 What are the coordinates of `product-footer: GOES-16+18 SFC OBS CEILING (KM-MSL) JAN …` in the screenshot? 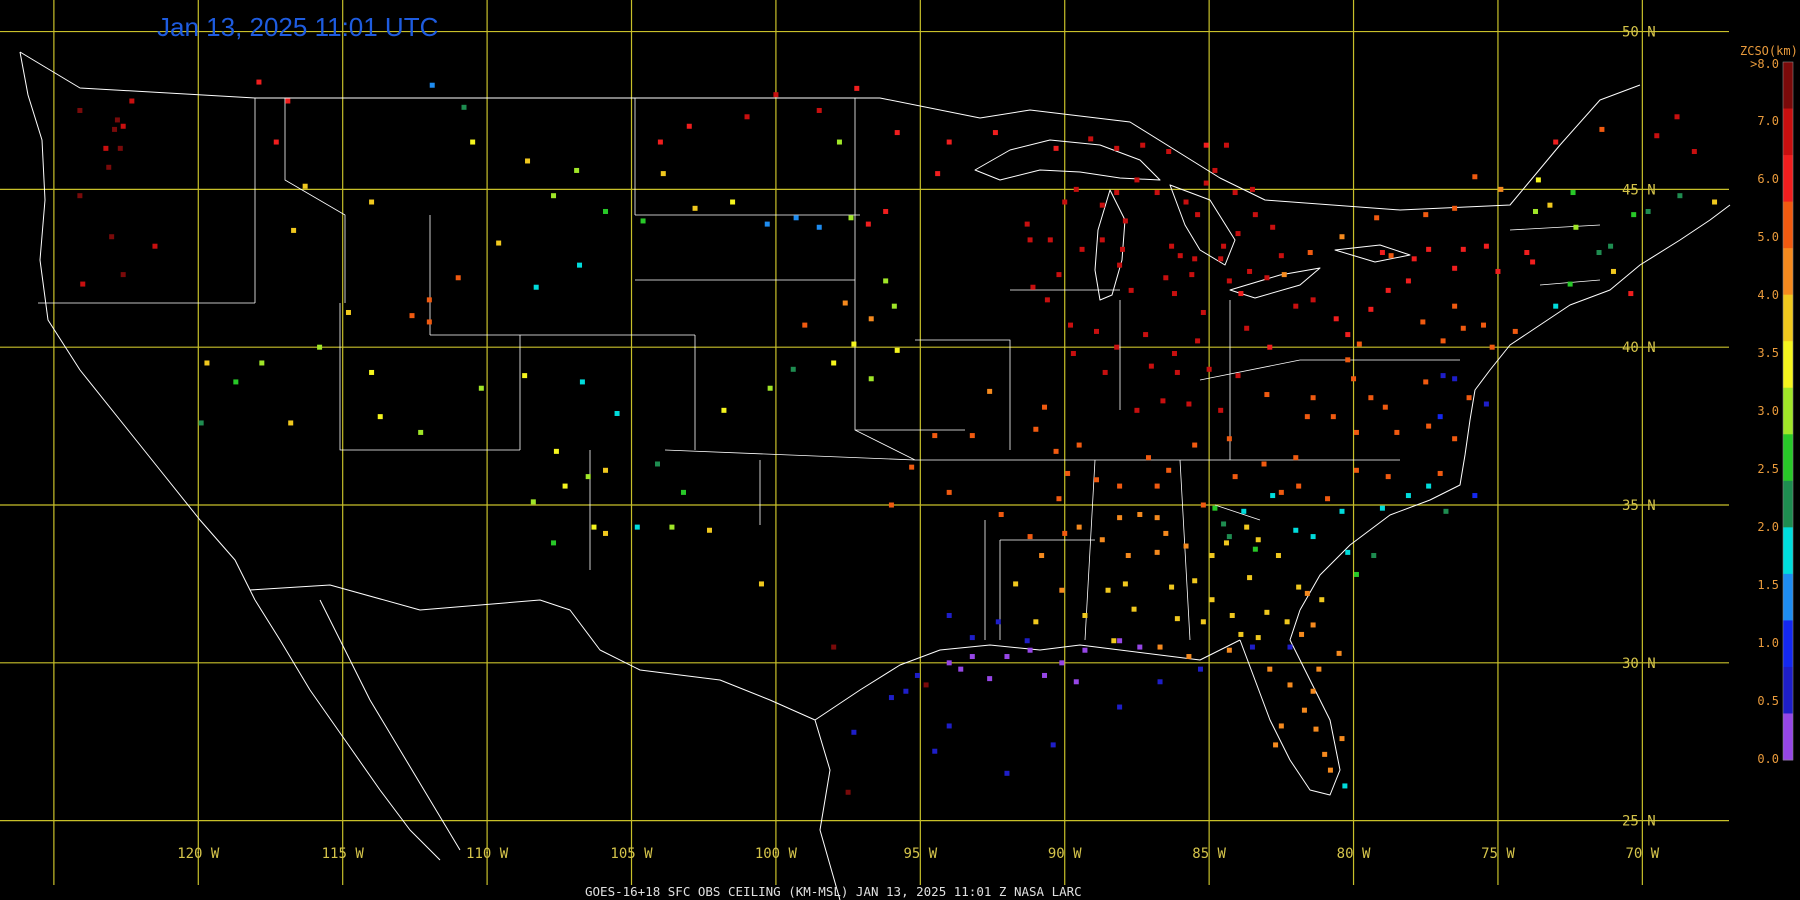 It's located at (833, 891).